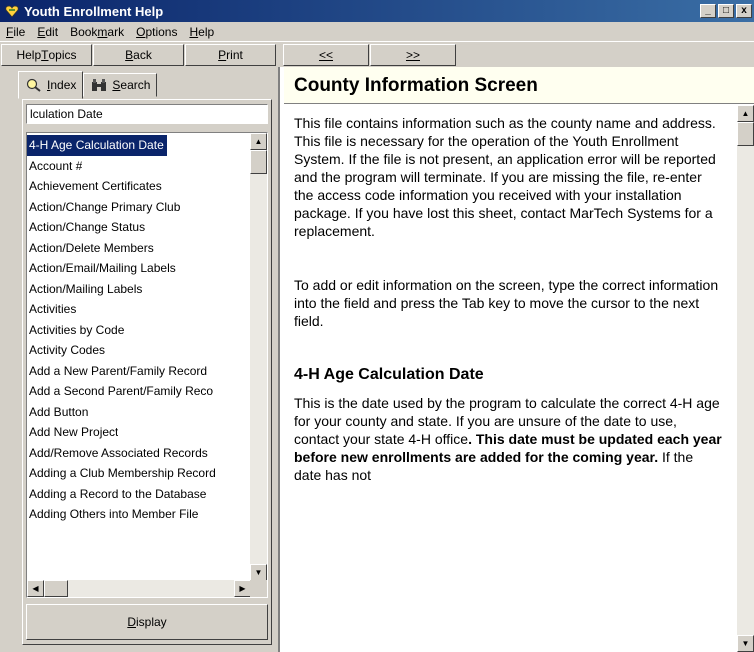 This screenshot has width=754, height=652. I want to click on index-list-item: Add New Project, so click(139, 432).